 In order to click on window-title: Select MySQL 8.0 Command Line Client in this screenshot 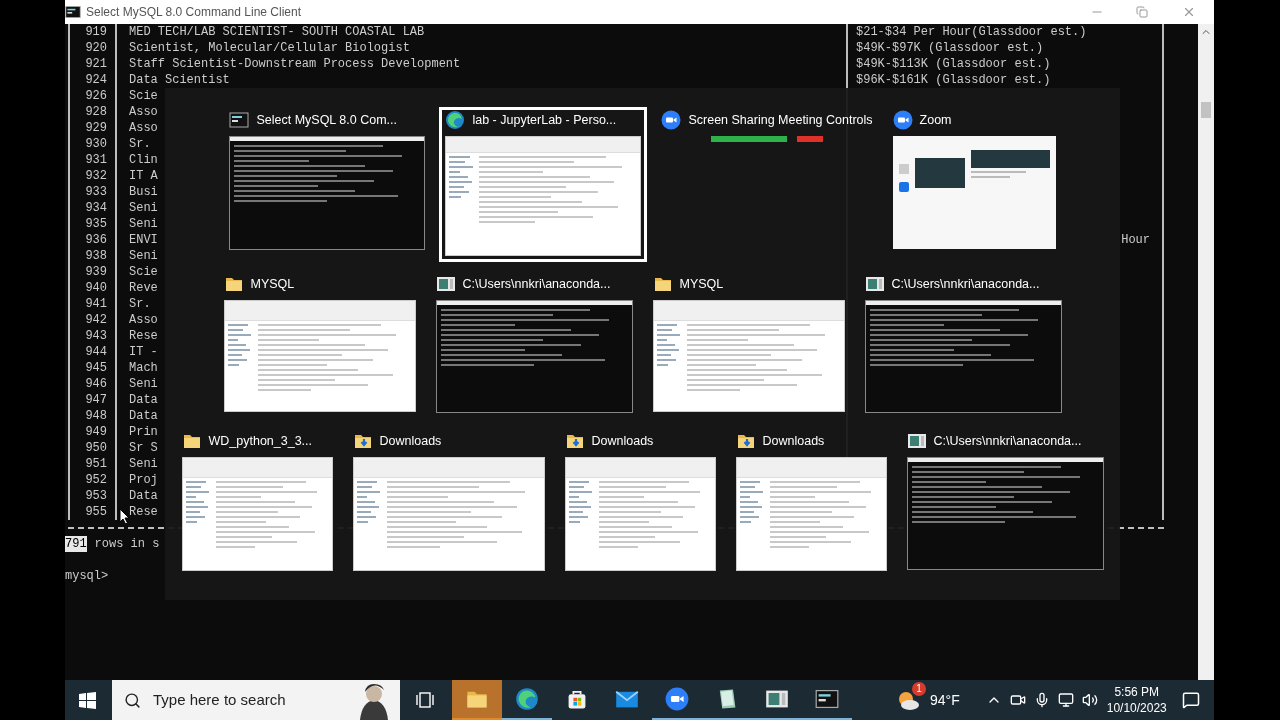, I will do `click(193, 12)`.